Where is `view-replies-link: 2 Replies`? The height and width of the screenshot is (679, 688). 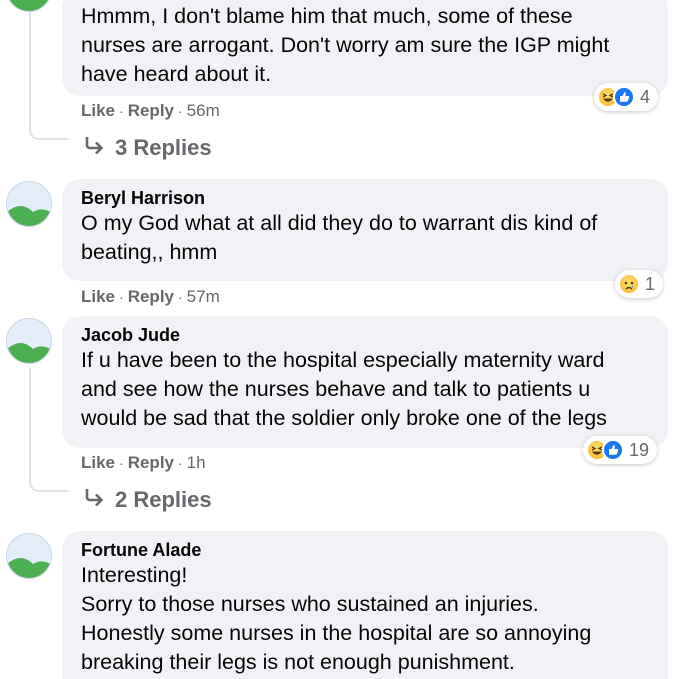 view-replies-link: 2 Replies is located at coordinates (147, 500).